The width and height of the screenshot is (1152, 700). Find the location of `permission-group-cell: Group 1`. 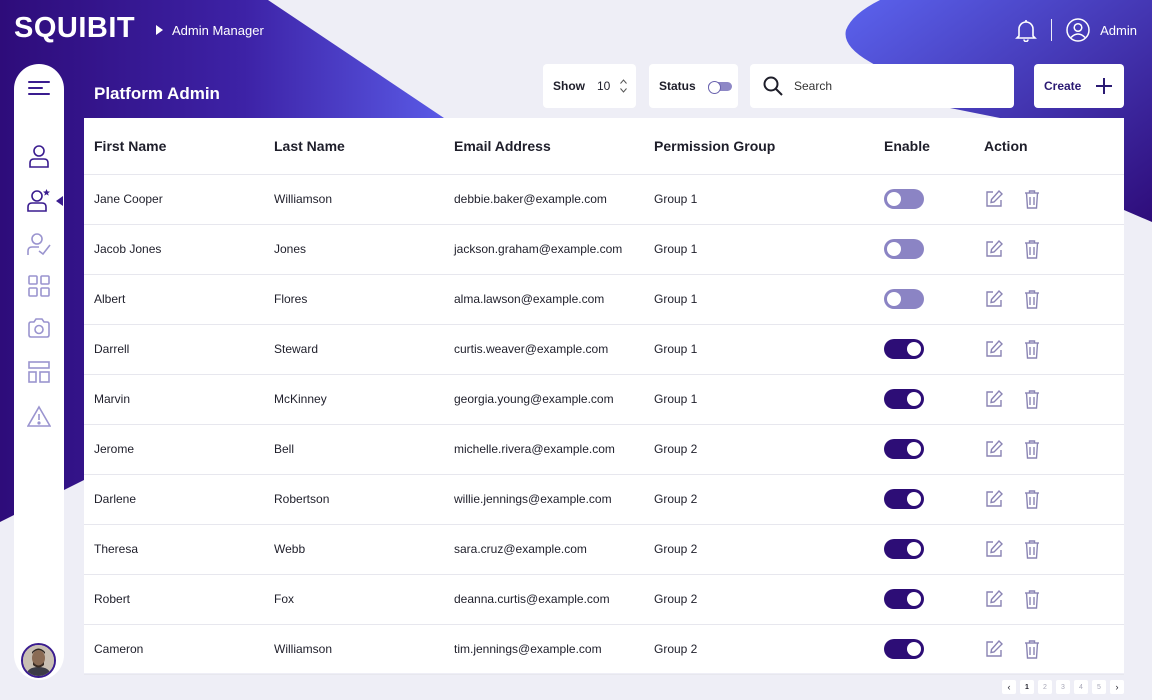

permission-group-cell: Group 1 is located at coordinates (759, 349).